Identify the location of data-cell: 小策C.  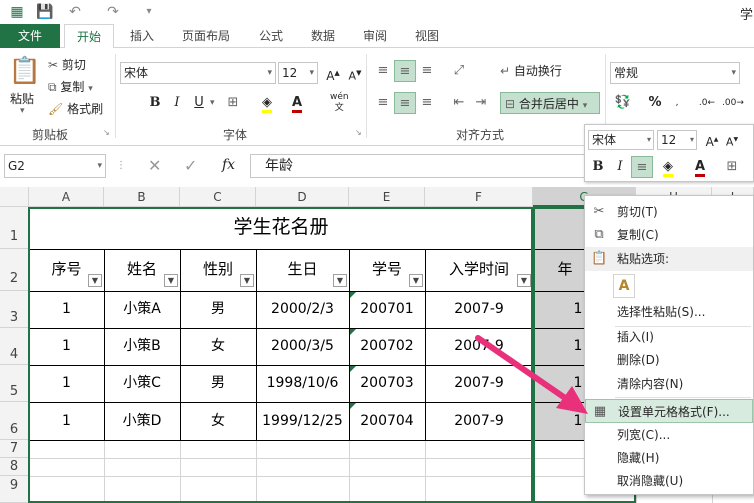
(142, 383).